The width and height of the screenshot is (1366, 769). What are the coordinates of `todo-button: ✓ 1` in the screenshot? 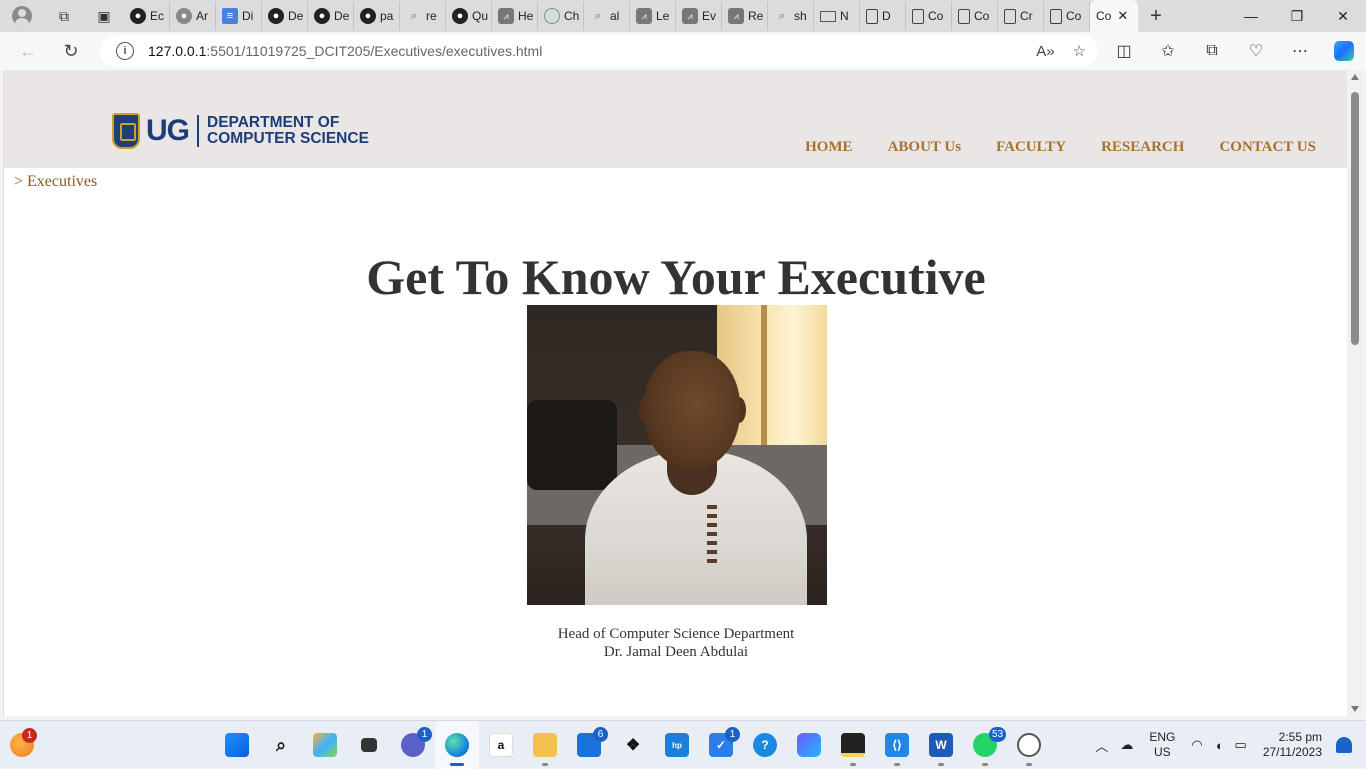 It's located at (721, 745).